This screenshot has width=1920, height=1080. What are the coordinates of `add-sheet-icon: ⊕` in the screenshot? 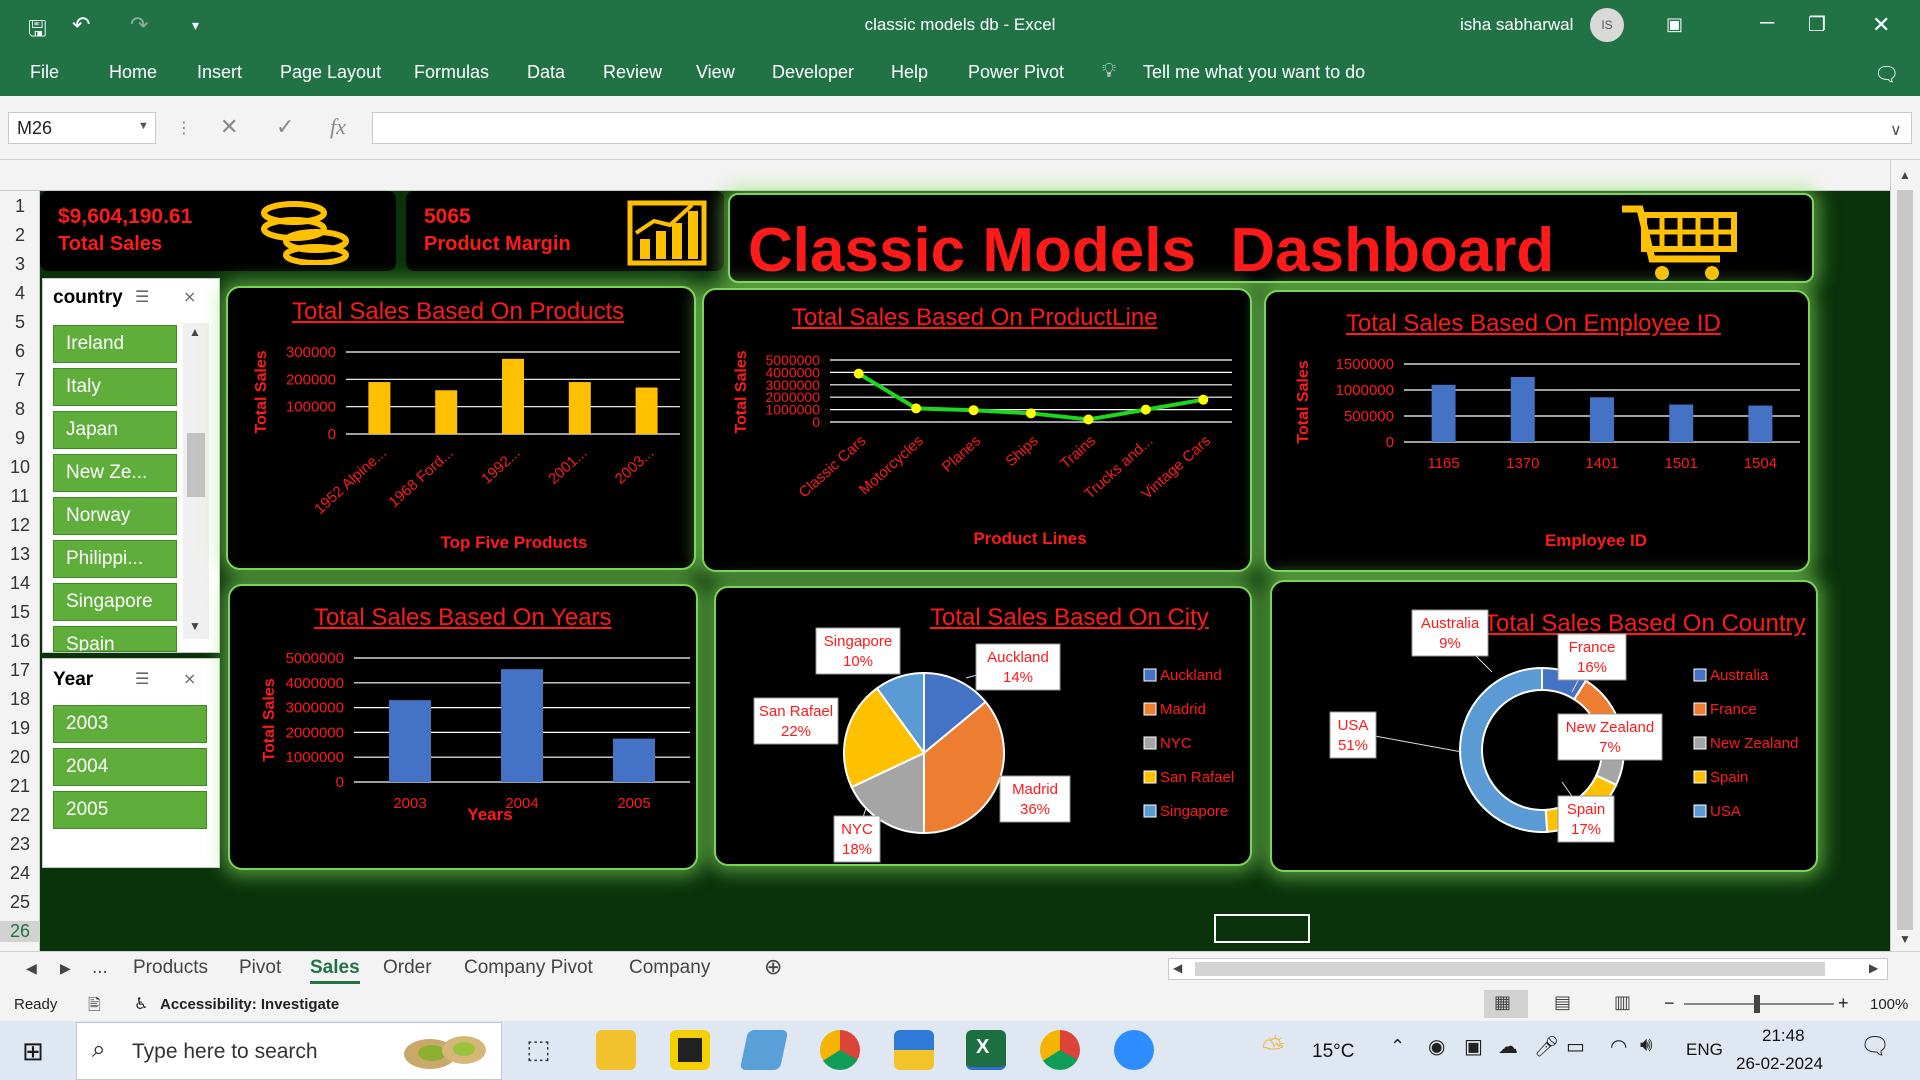 It's located at (773, 967).